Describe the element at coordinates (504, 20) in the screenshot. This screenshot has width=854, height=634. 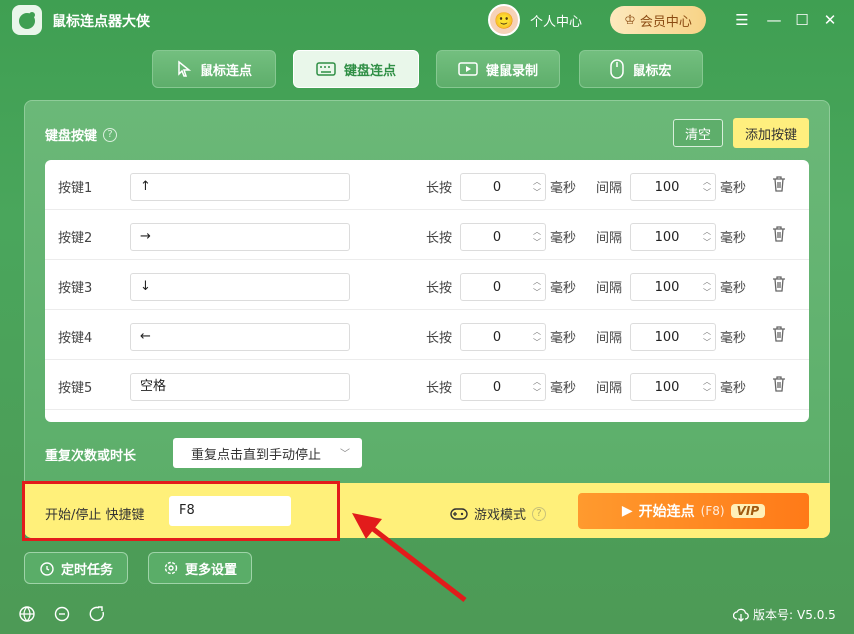
I see `avatar: 🙂` at that location.